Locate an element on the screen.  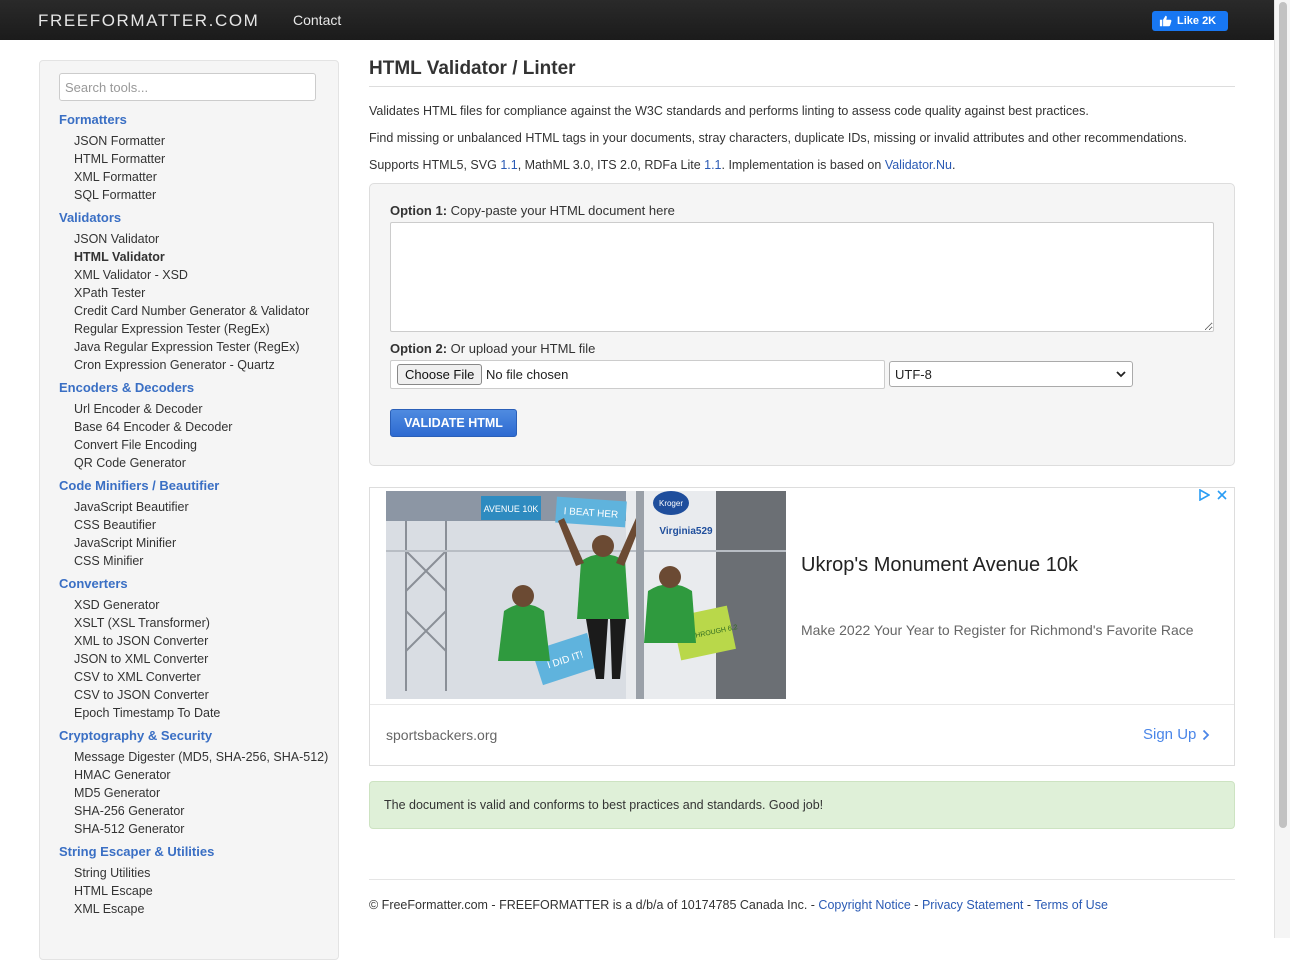
sidebar-item: QR Code Generator is located at coordinates (201, 463).